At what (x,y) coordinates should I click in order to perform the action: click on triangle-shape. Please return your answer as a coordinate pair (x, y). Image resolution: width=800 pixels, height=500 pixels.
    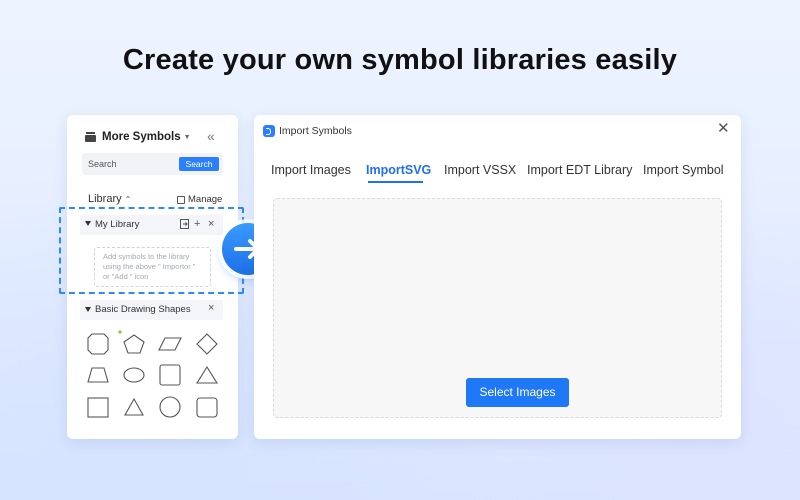
    Looking at the image, I should click on (207, 374).